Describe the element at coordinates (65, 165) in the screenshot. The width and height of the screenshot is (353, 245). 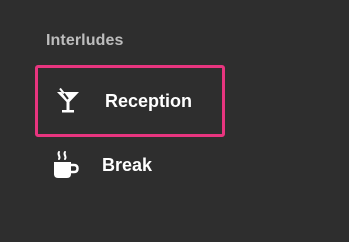
I see `coffee-cup-icon` at that location.